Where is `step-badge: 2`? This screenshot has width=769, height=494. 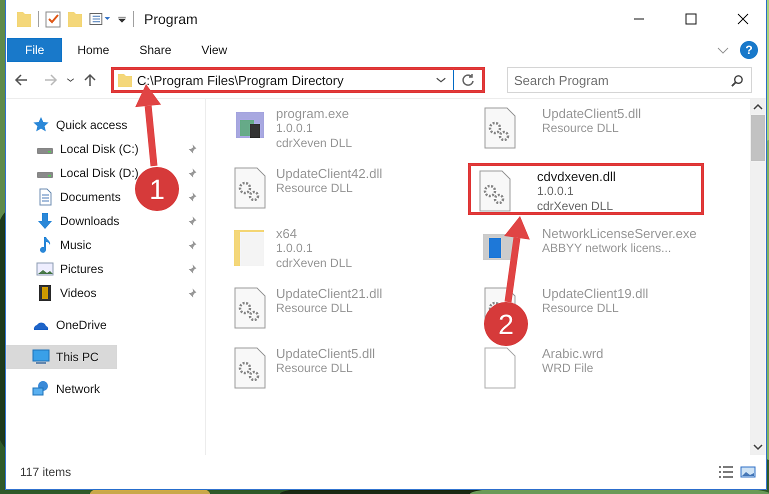 step-badge: 2 is located at coordinates (506, 324).